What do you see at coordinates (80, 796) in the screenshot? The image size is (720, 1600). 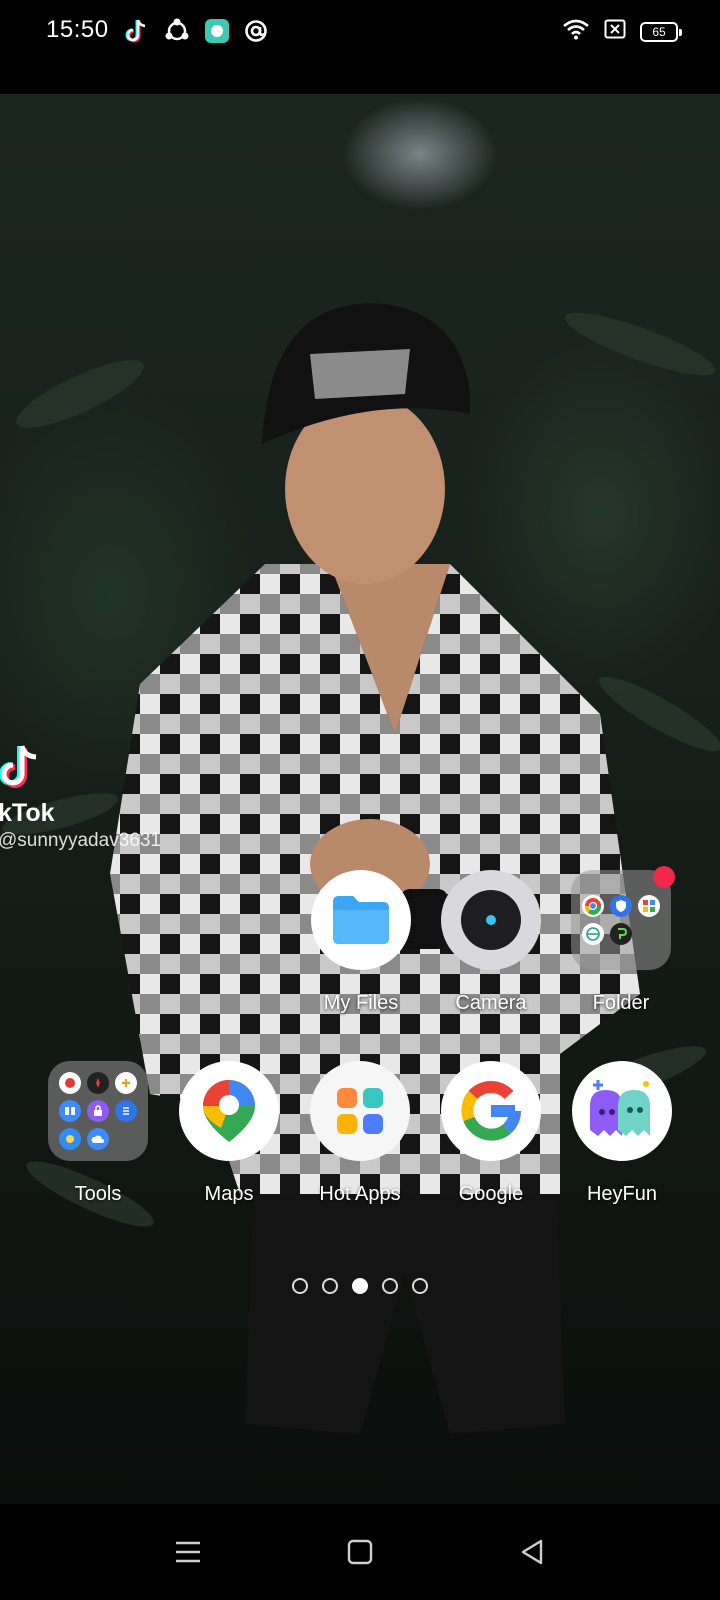 I see `tiktok-widget: kTok @sunnyyadav3631` at bounding box center [80, 796].